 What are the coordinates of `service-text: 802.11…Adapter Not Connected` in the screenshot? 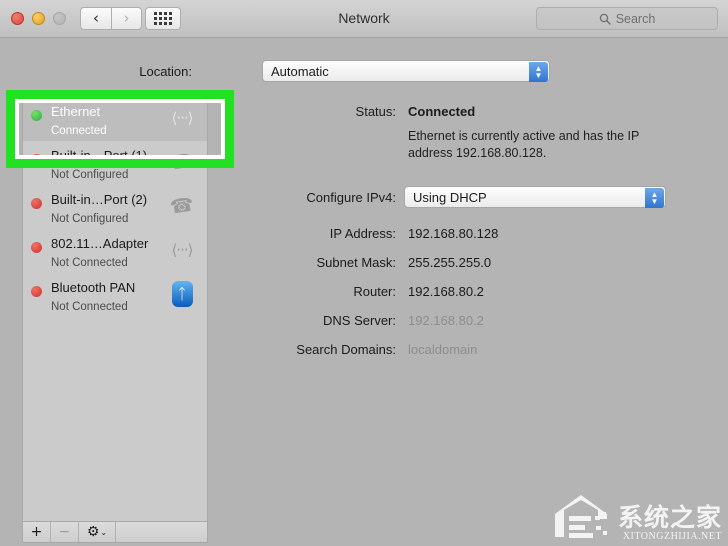 It's located at (108, 253).